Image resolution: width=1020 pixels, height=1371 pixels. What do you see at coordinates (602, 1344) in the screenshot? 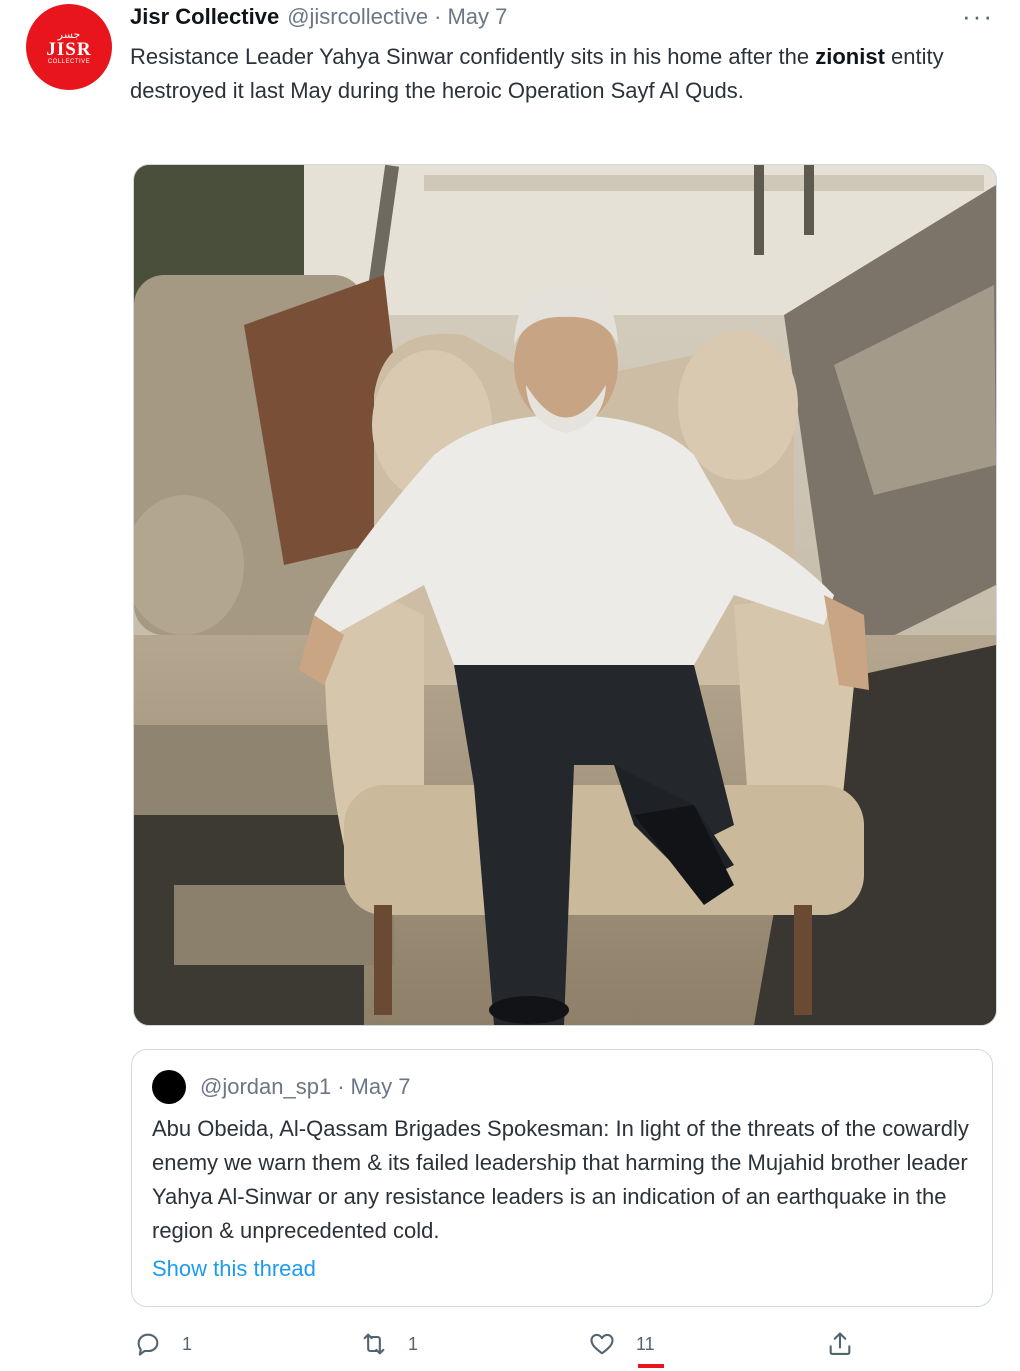
I see `heart-icon` at bounding box center [602, 1344].